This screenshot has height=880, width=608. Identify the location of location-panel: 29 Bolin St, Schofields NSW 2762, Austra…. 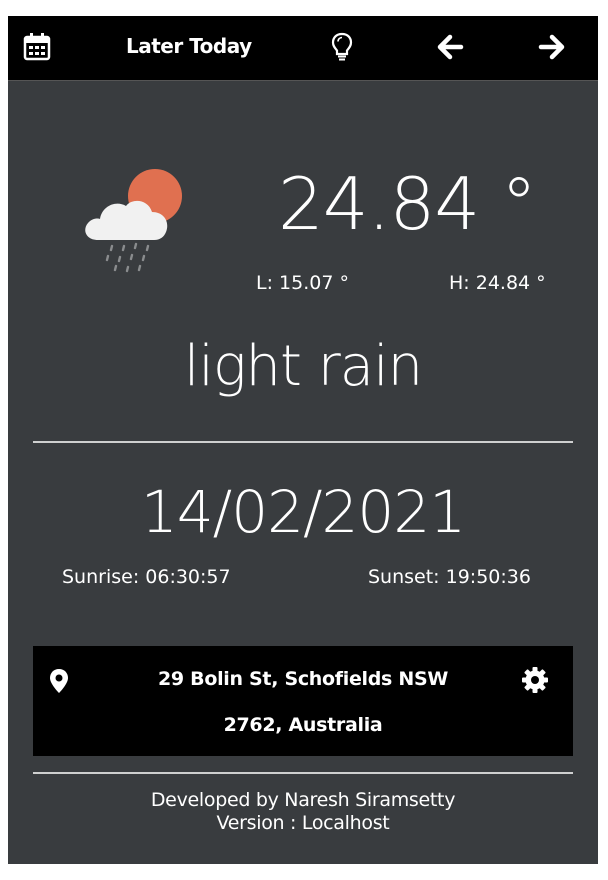
(303, 701).